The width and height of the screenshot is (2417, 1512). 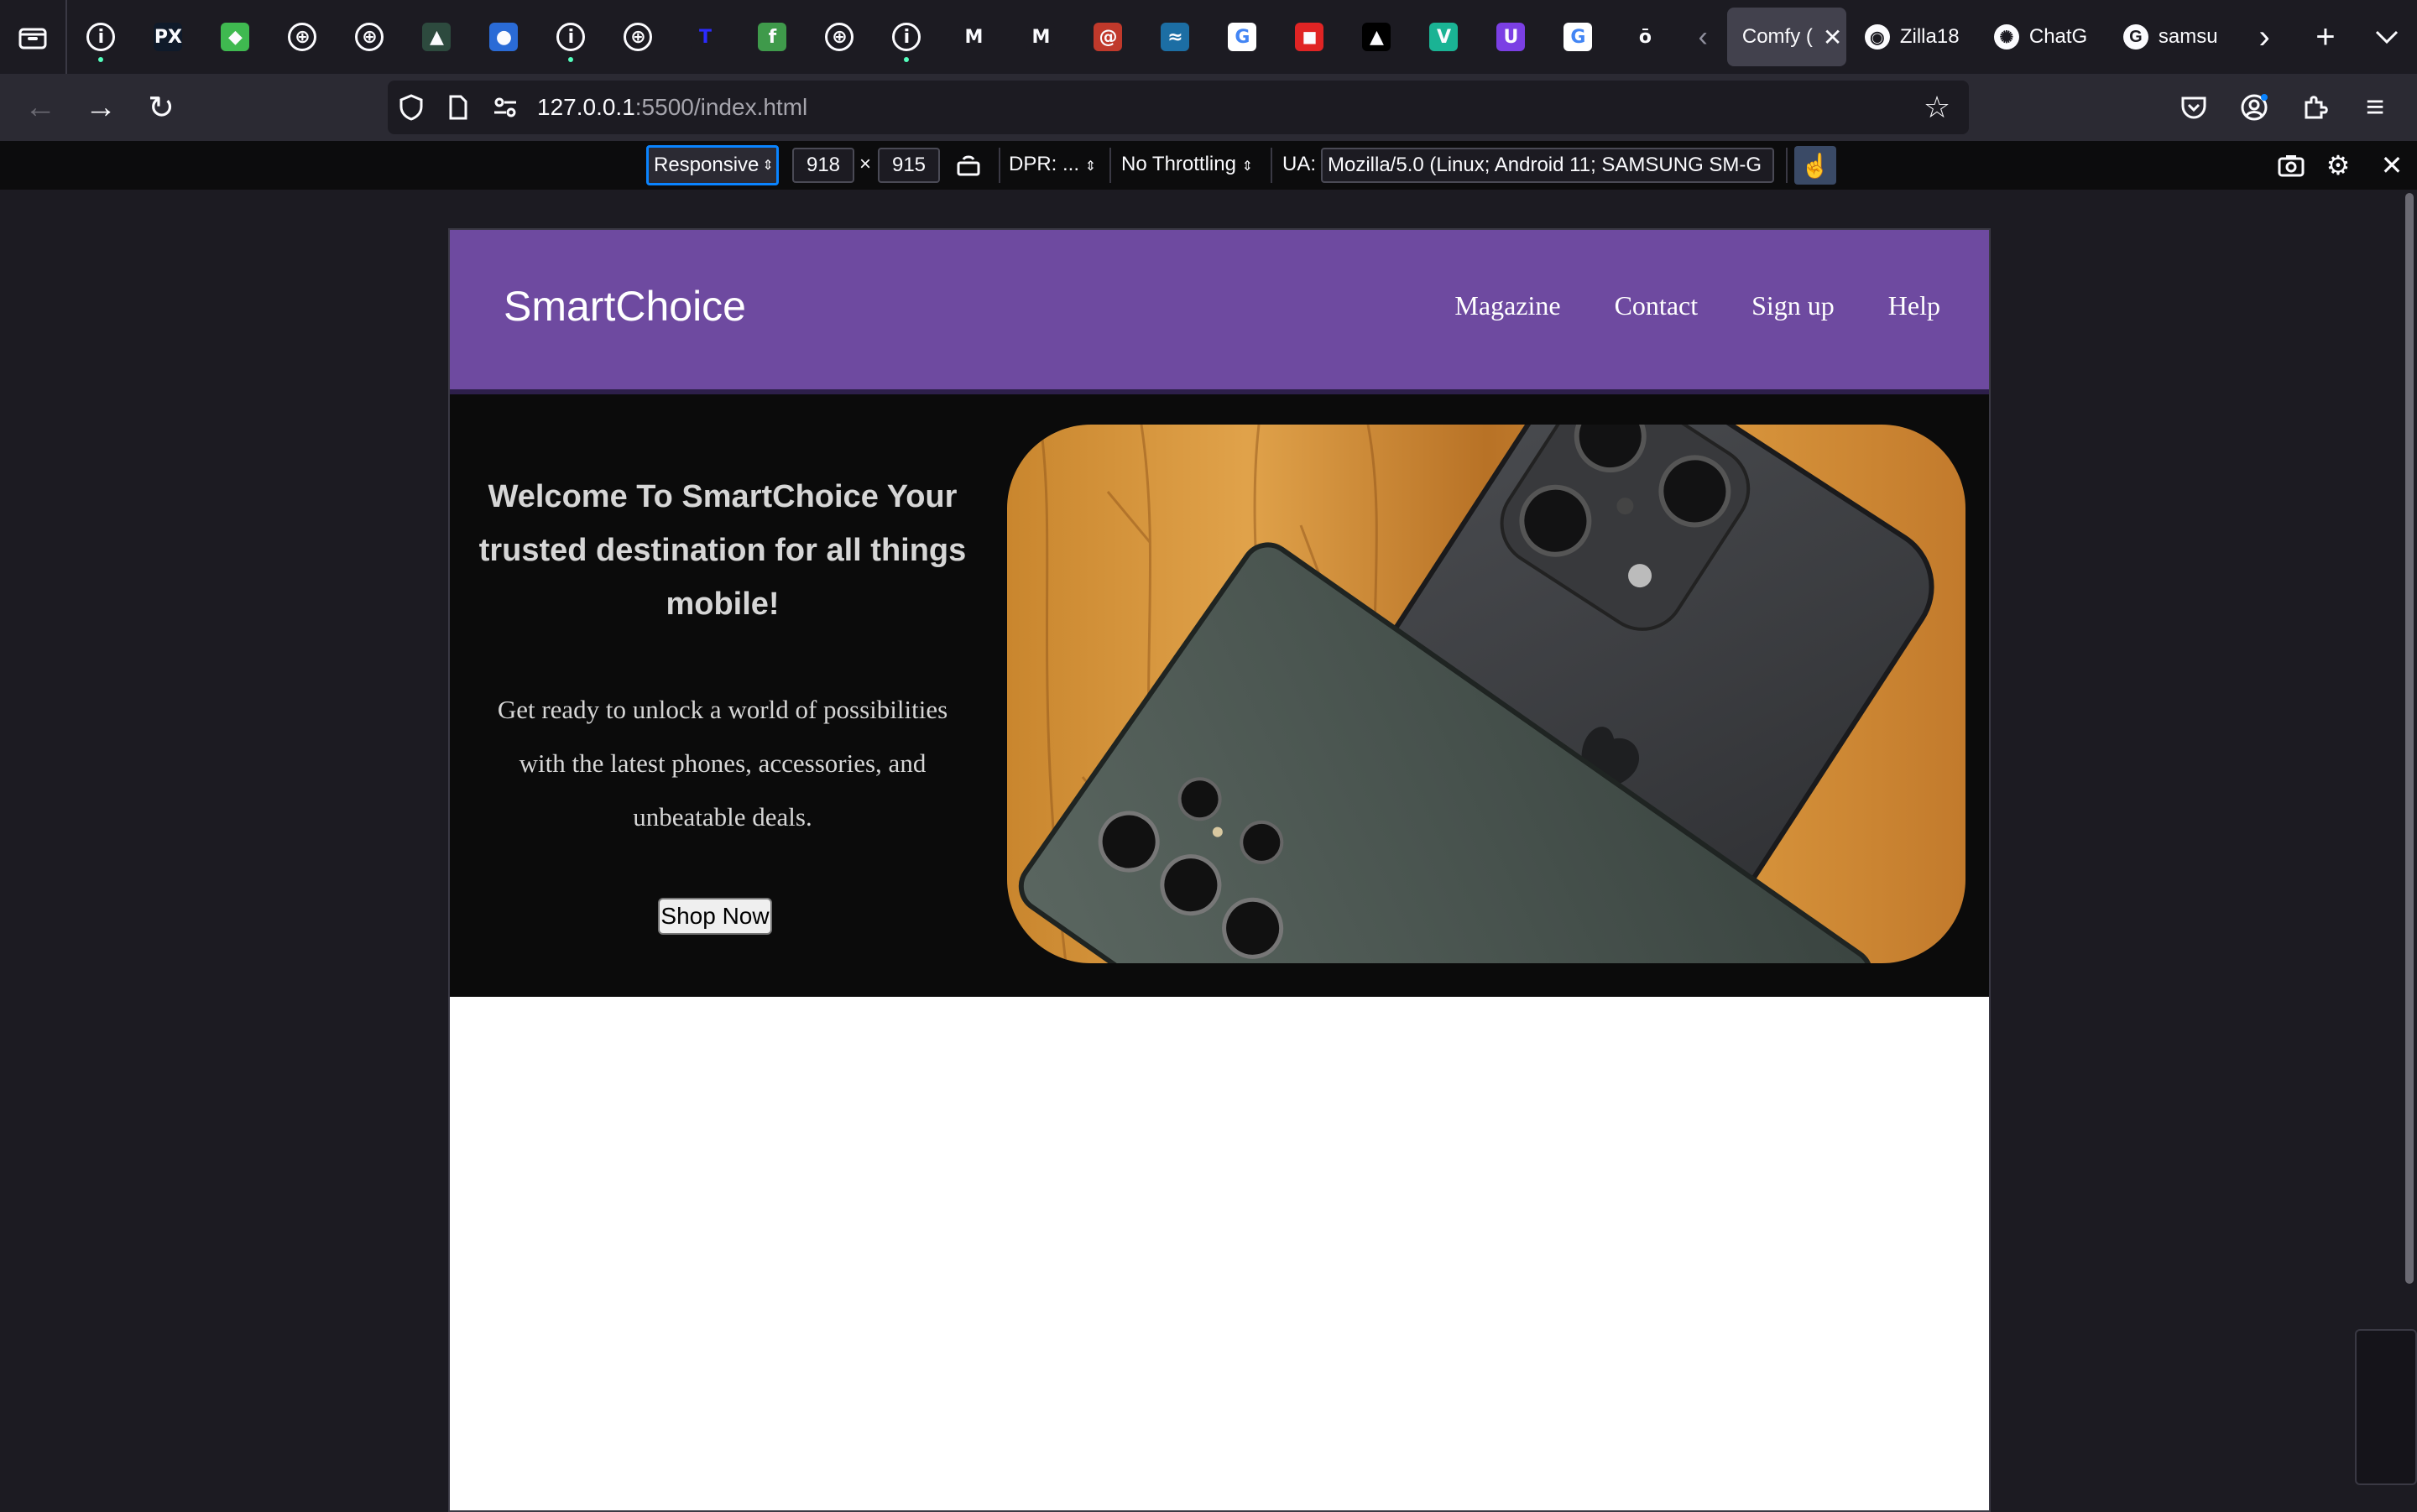 What do you see at coordinates (161, 108) in the screenshot?
I see `reload-button: ↻` at bounding box center [161, 108].